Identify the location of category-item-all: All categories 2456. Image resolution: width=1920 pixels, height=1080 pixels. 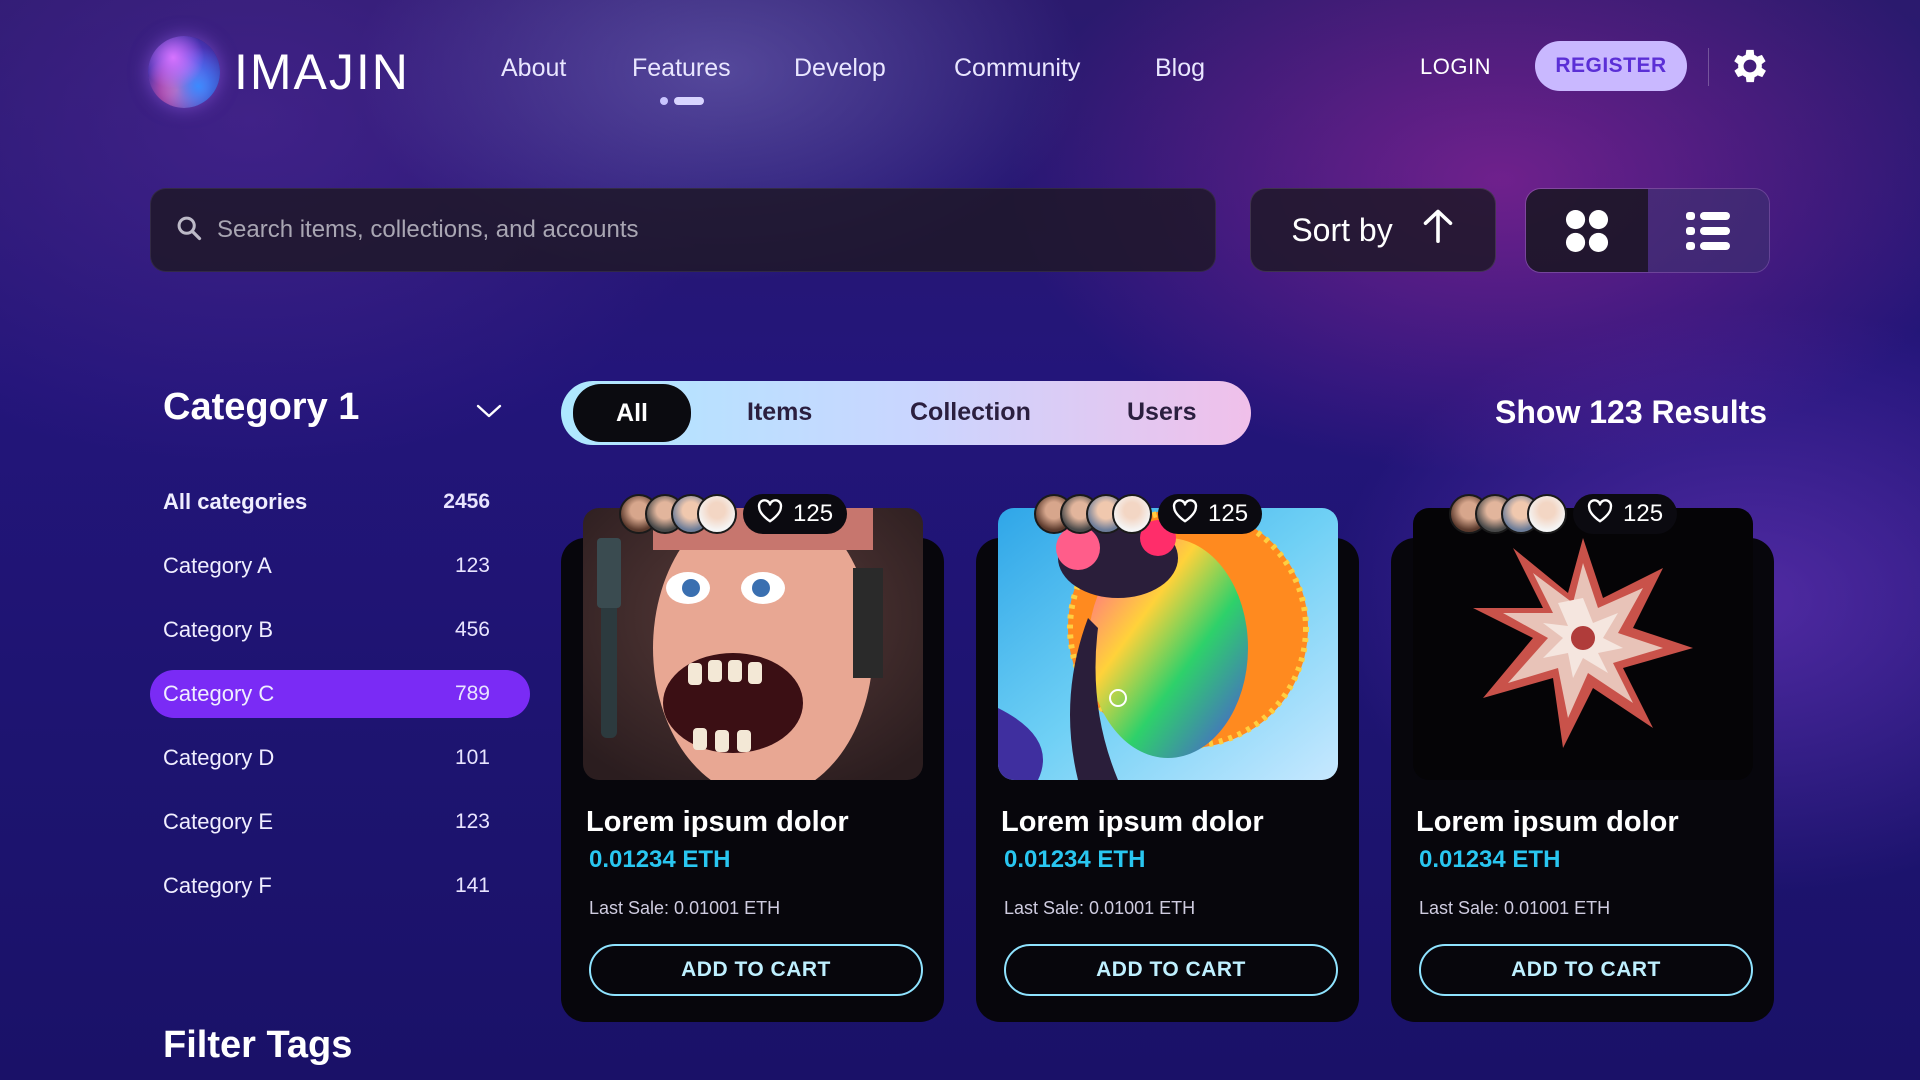
(340, 502).